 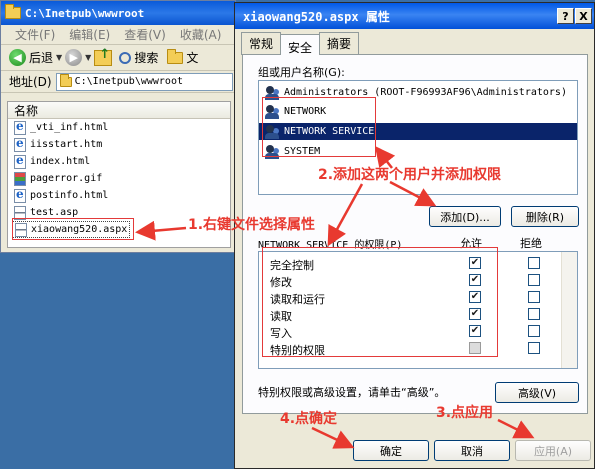 I want to click on user-item: SYSTEM, so click(x=292, y=151).